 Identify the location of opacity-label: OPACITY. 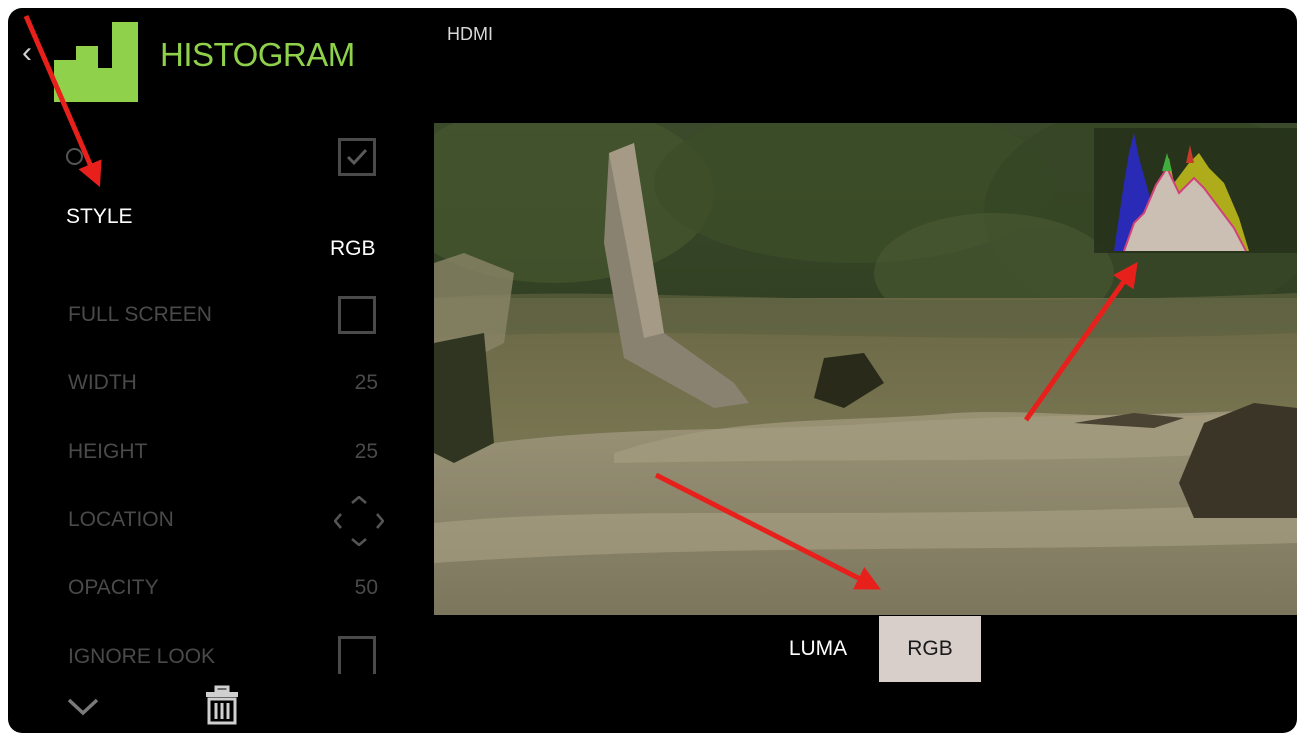
(113, 587).